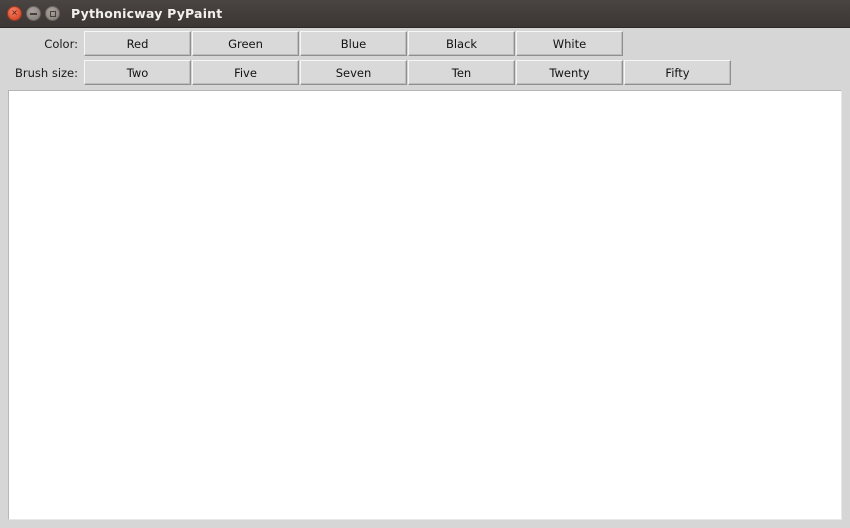  I want to click on color-button-blue: Blue, so click(353, 43).